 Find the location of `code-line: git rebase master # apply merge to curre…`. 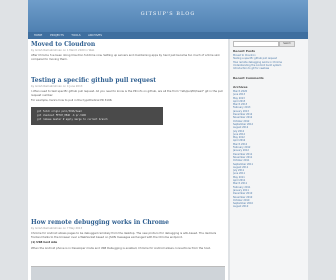

code-line: git rebase master # apply merge to curre… is located at coordinates (72, 119).